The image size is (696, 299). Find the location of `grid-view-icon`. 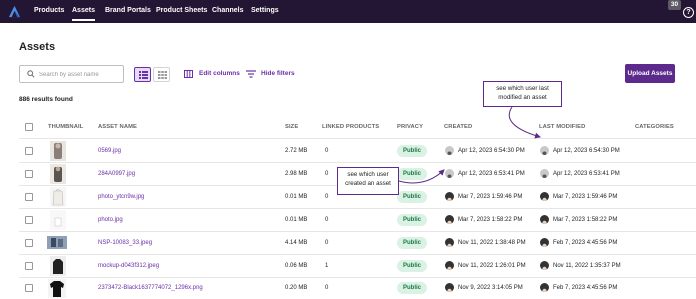

grid-view-icon is located at coordinates (162, 75).